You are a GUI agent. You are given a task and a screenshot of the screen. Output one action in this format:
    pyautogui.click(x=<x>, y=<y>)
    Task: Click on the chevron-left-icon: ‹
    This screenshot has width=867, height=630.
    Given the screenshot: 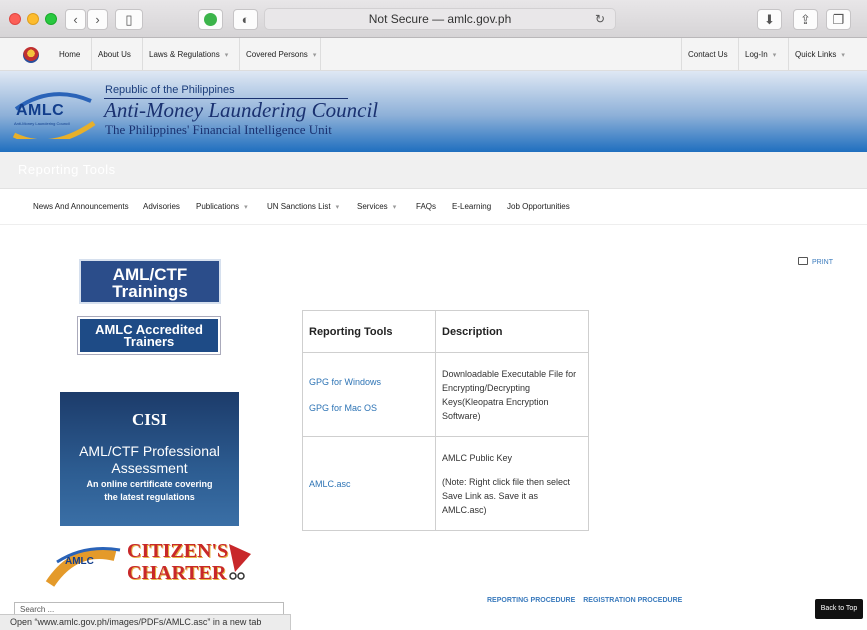 What is the action you would take?
    pyautogui.click(x=75, y=19)
    